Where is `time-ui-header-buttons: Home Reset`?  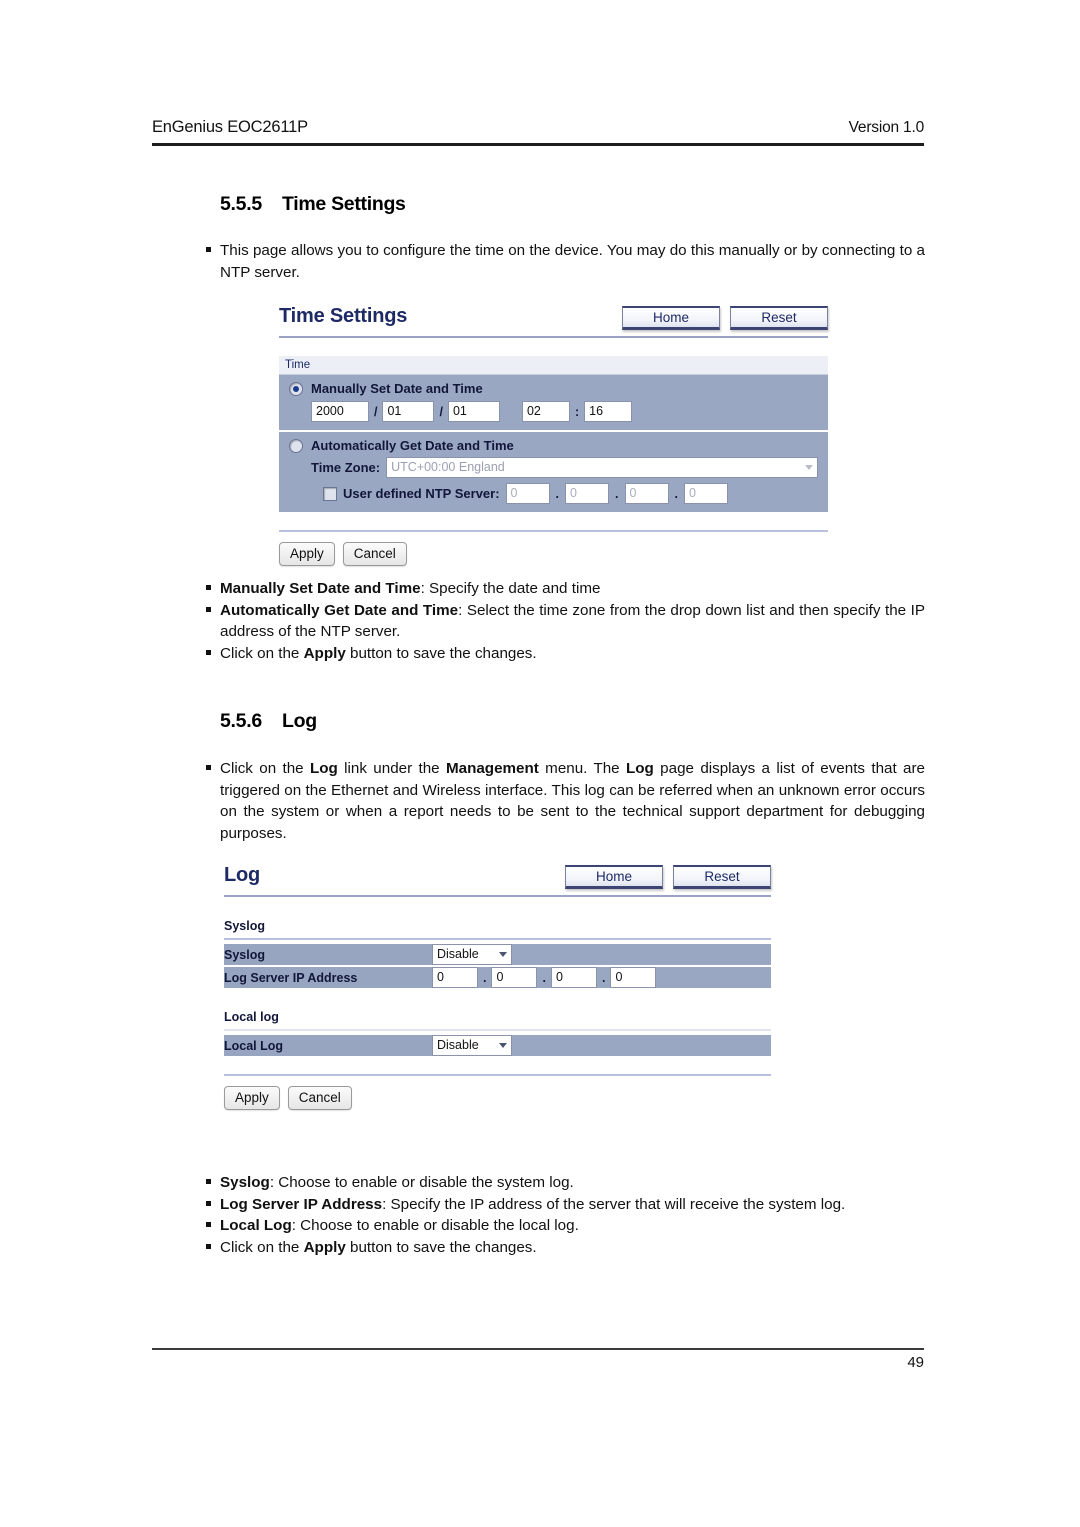 time-ui-header-buttons: Home Reset is located at coordinates (725, 316).